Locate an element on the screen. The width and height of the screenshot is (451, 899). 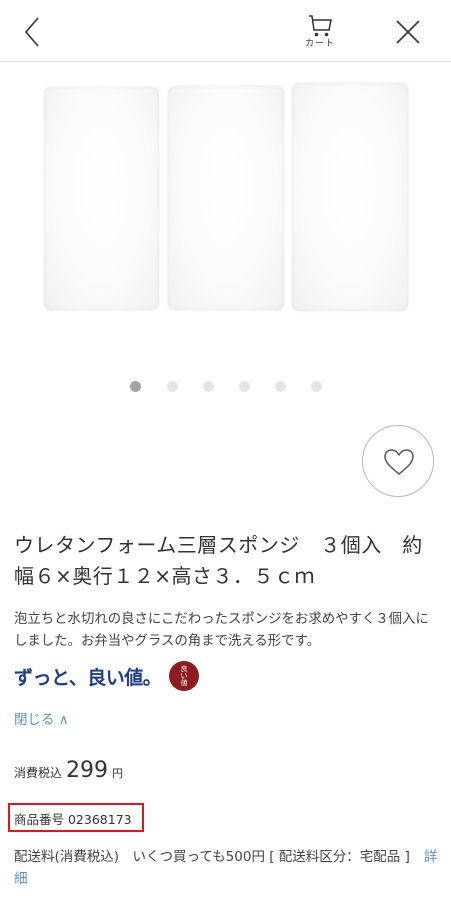
sponge-image-left is located at coordinates (101, 198).